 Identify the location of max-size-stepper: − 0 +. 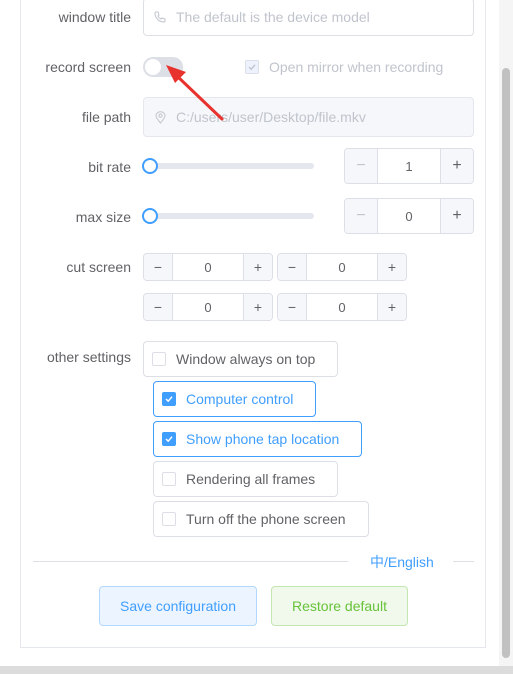
(409, 216).